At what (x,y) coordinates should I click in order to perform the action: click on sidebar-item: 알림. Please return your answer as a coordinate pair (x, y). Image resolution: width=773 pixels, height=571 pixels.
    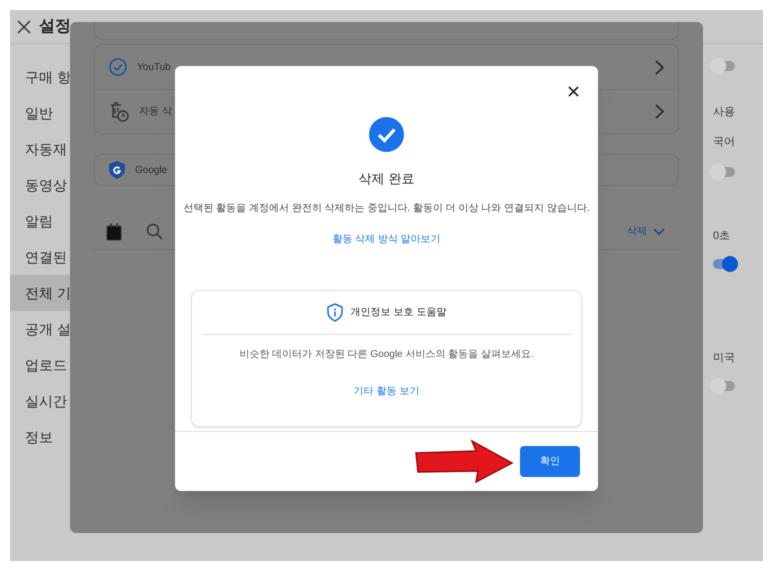
    Looking at the image, I should click on (40, 221).